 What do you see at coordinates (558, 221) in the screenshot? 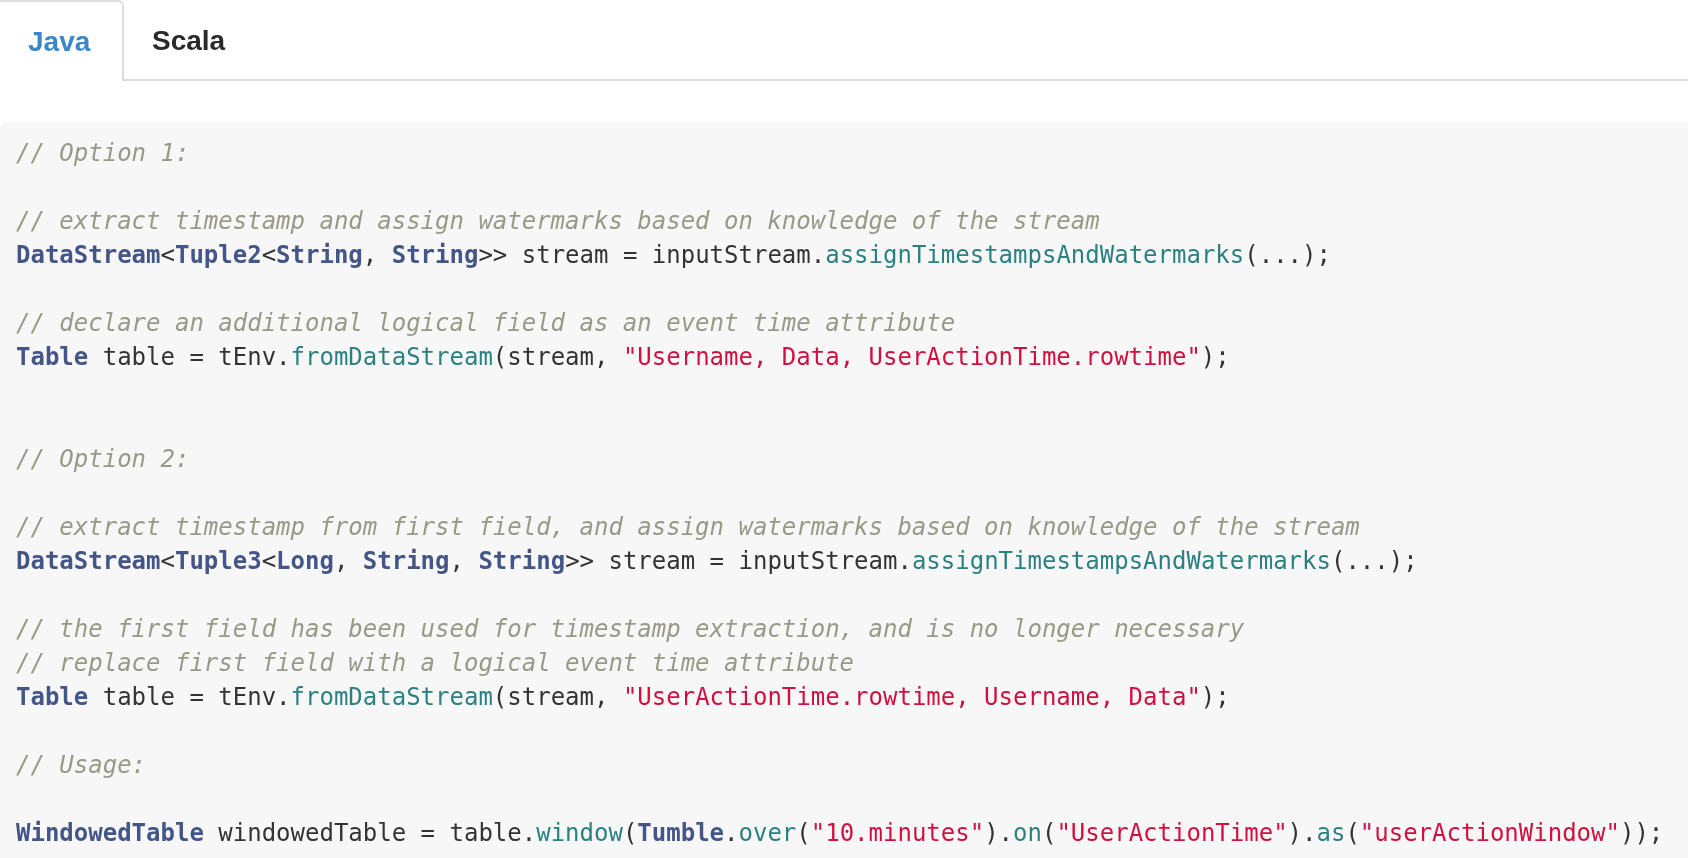
I see `code-comment: // extract timestamp and assign watermarks based on knowledge of the stream` at bounding box center [558, 221].